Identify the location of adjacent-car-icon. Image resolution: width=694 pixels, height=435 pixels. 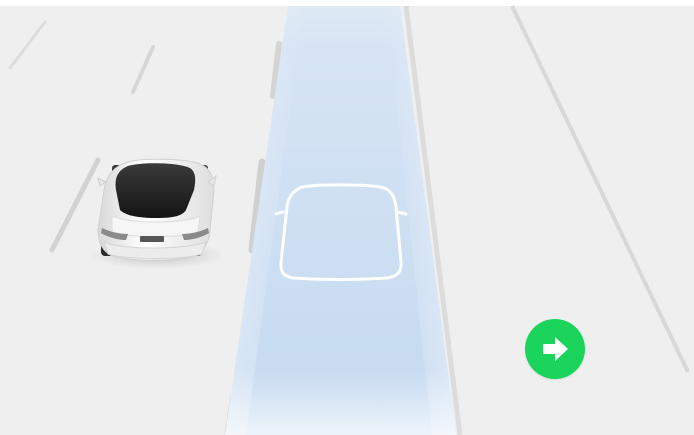
(157, 213).